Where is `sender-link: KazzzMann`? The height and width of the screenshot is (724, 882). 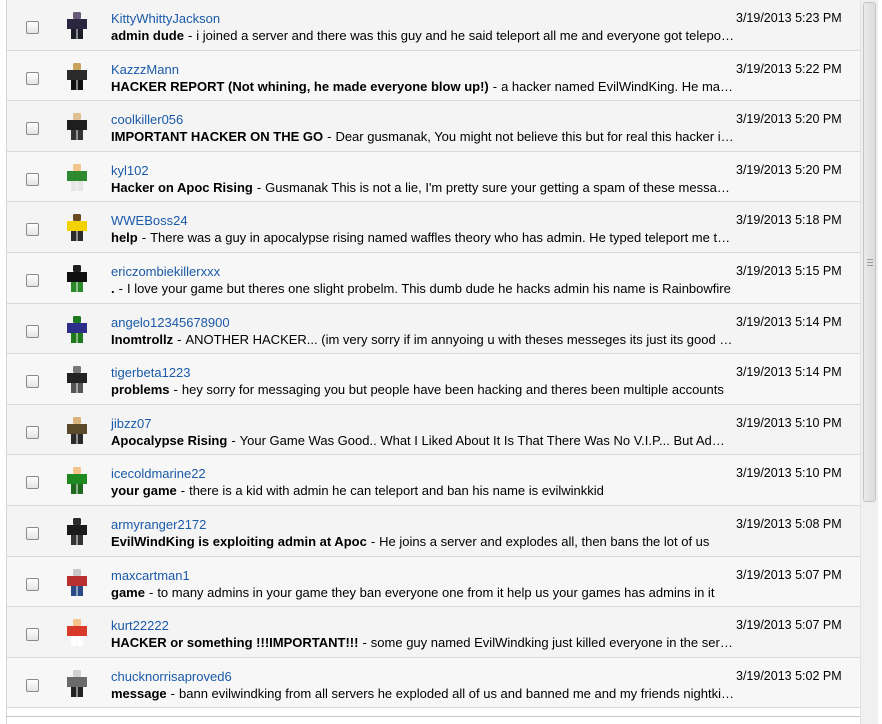 sender-link: KazzzMann is located at coordinates (145, 69).